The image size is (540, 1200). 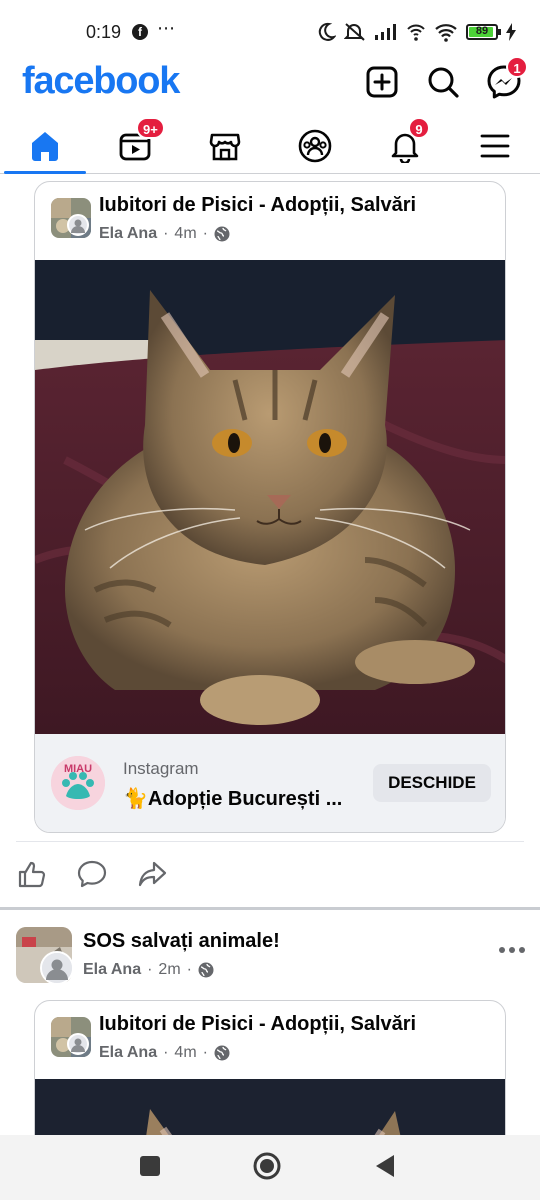 What do you see at coordinates (270, 876) in the screenshot?
I see `post-actions` at bounding box center [270, 876].